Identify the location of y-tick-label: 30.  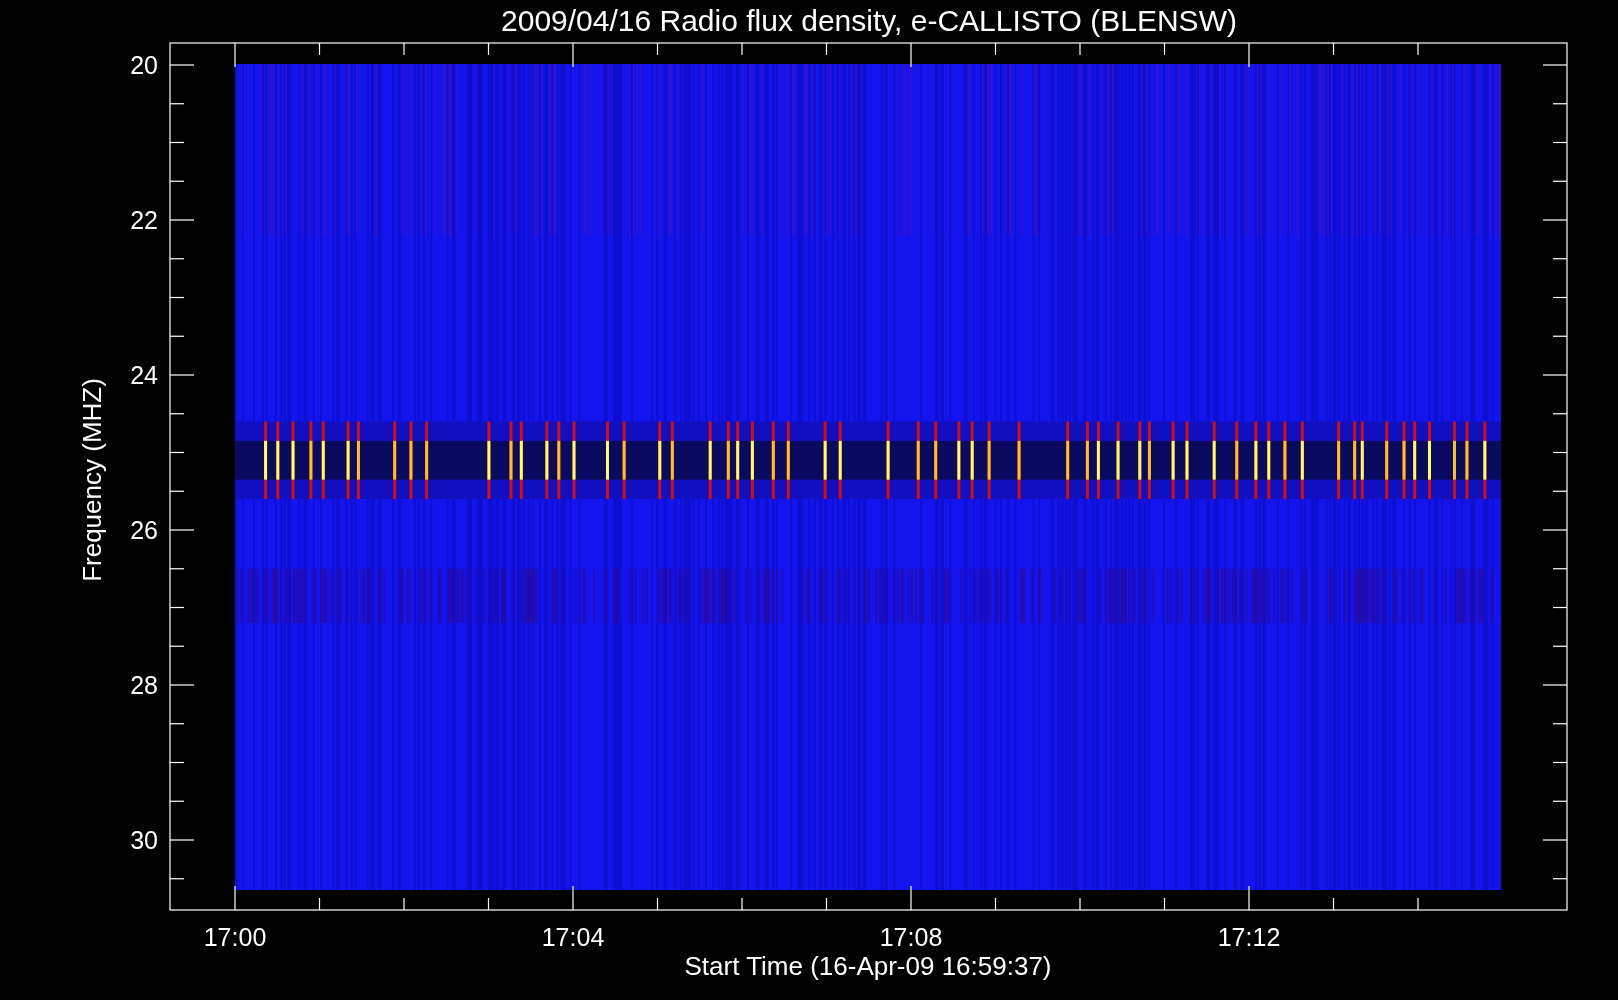
(144, 840).